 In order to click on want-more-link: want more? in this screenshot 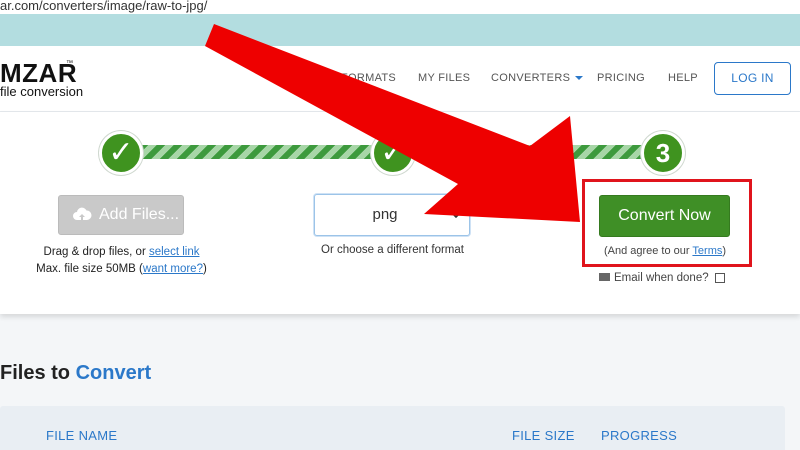, I will do `click(173, 269)`.